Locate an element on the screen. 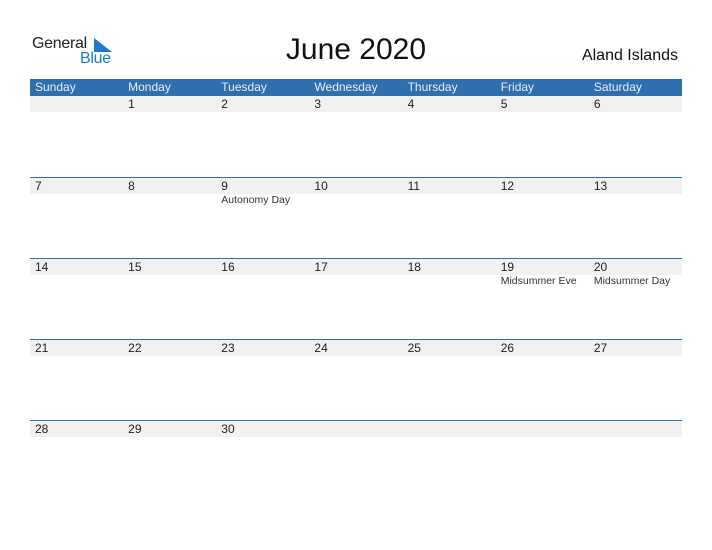 This screenshot has width=712, height=550. day-number: 4 is located at coordinates (411, 104).